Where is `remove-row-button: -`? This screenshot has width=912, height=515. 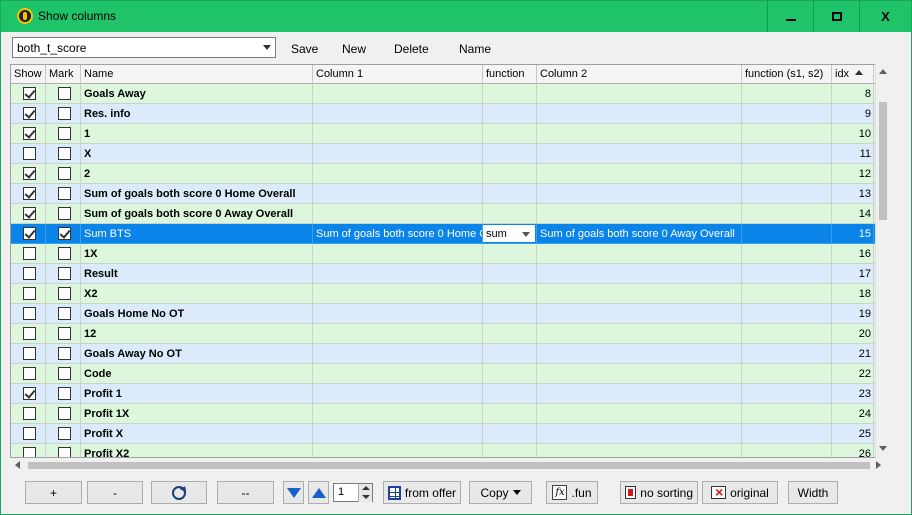
remove-row-button: - is located at coordinates (115, 492).